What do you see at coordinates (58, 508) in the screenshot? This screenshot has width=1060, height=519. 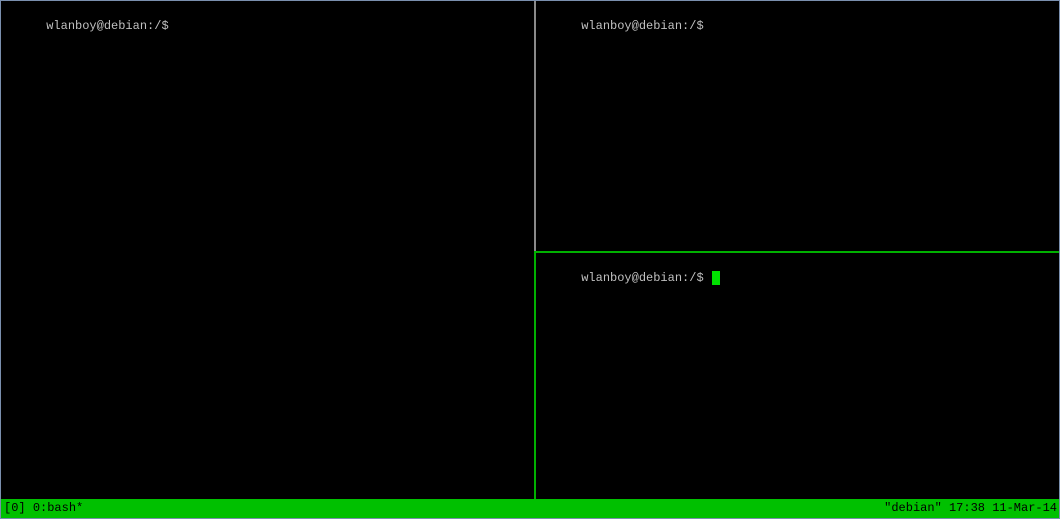 I see `window-tab-bash: 0:bash*` at bounding box center [58, 508].